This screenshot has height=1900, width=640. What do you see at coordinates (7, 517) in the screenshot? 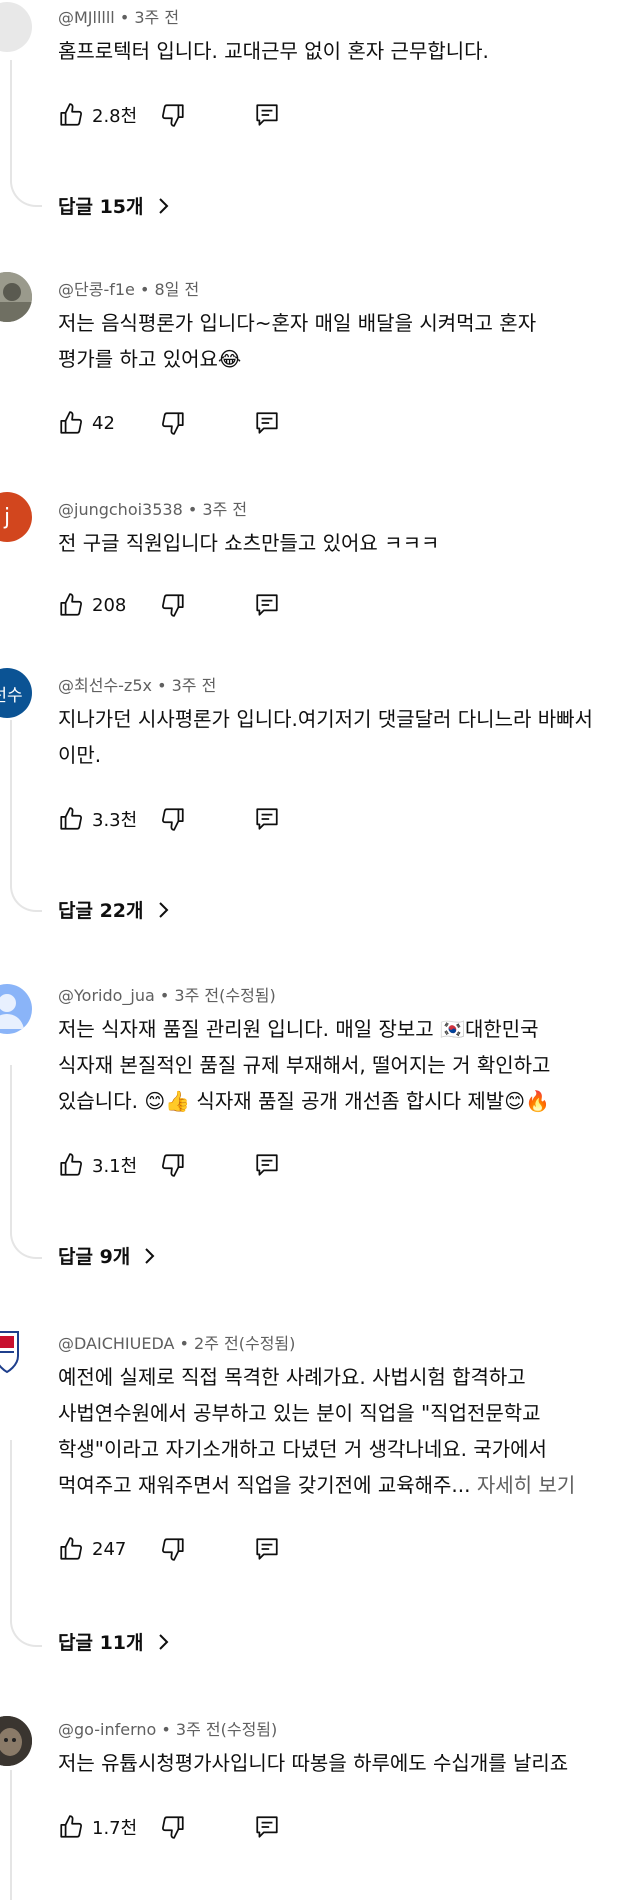
I see `avatar-letter: j` at bounding box center [7, 517].